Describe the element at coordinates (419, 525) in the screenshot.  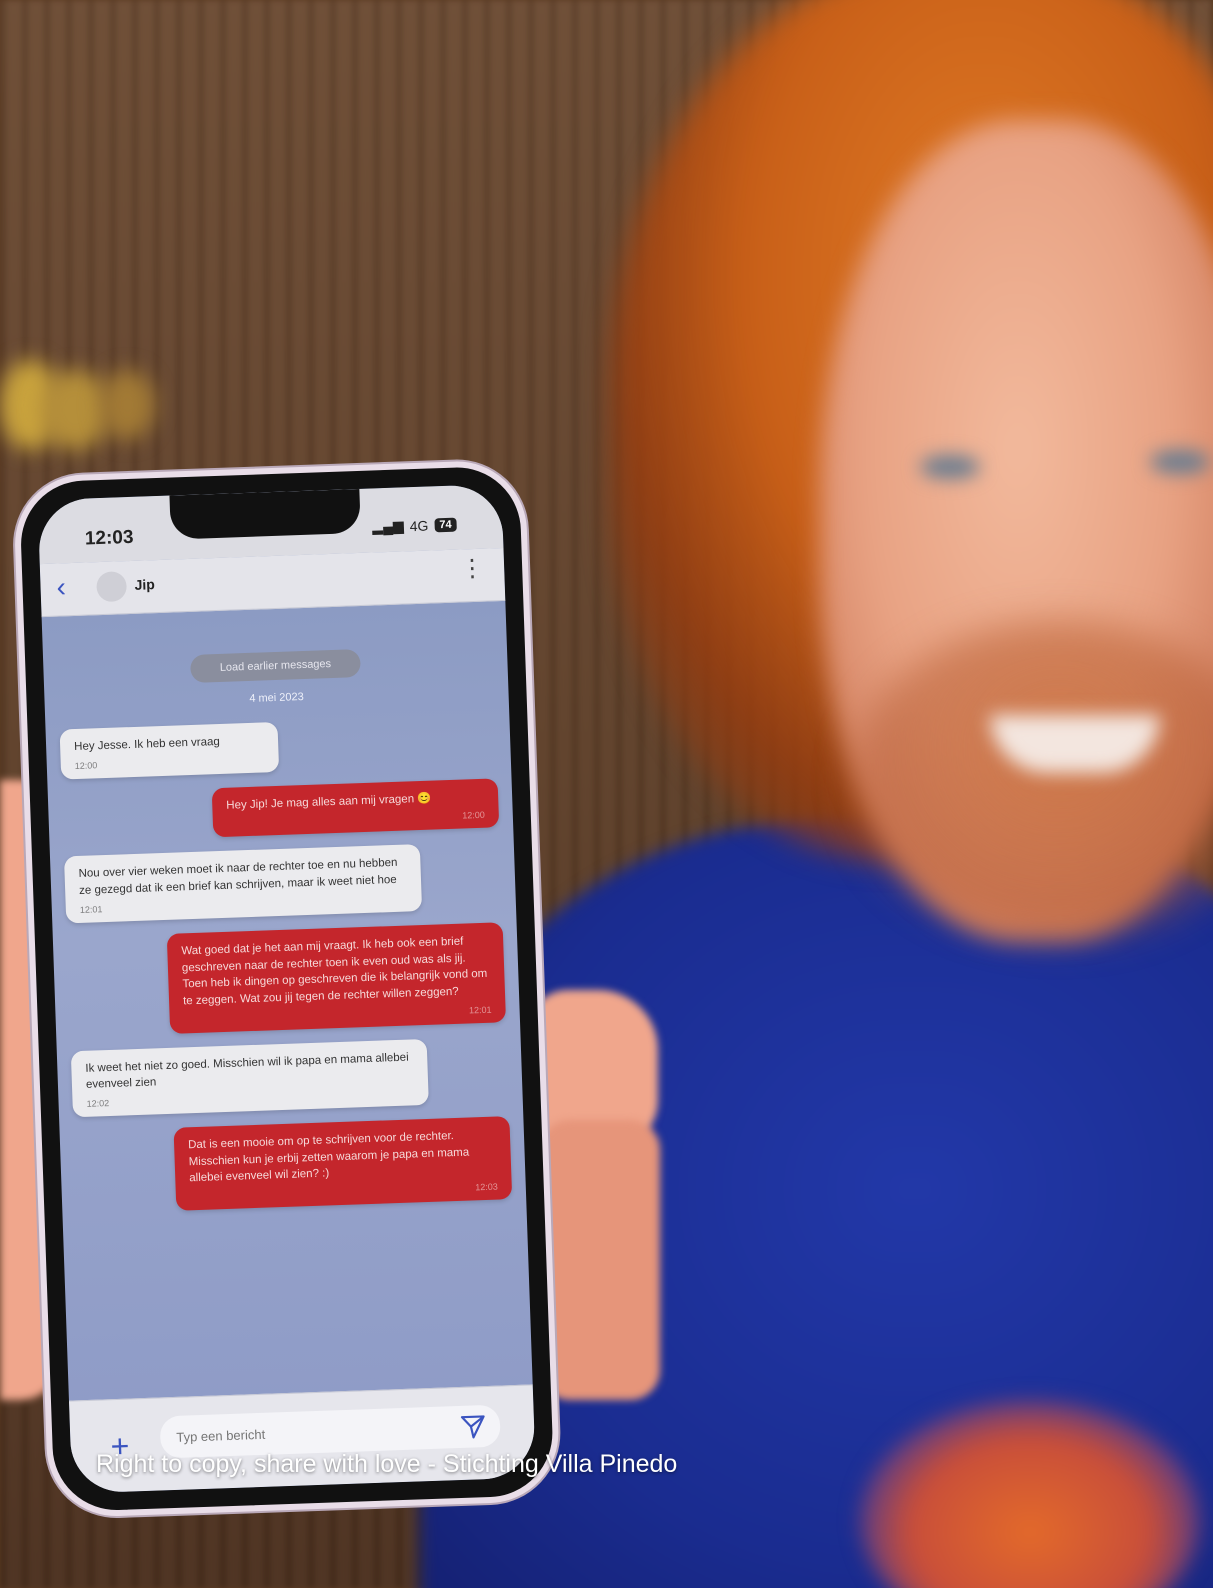
I see `network-type: 4G` at that location.